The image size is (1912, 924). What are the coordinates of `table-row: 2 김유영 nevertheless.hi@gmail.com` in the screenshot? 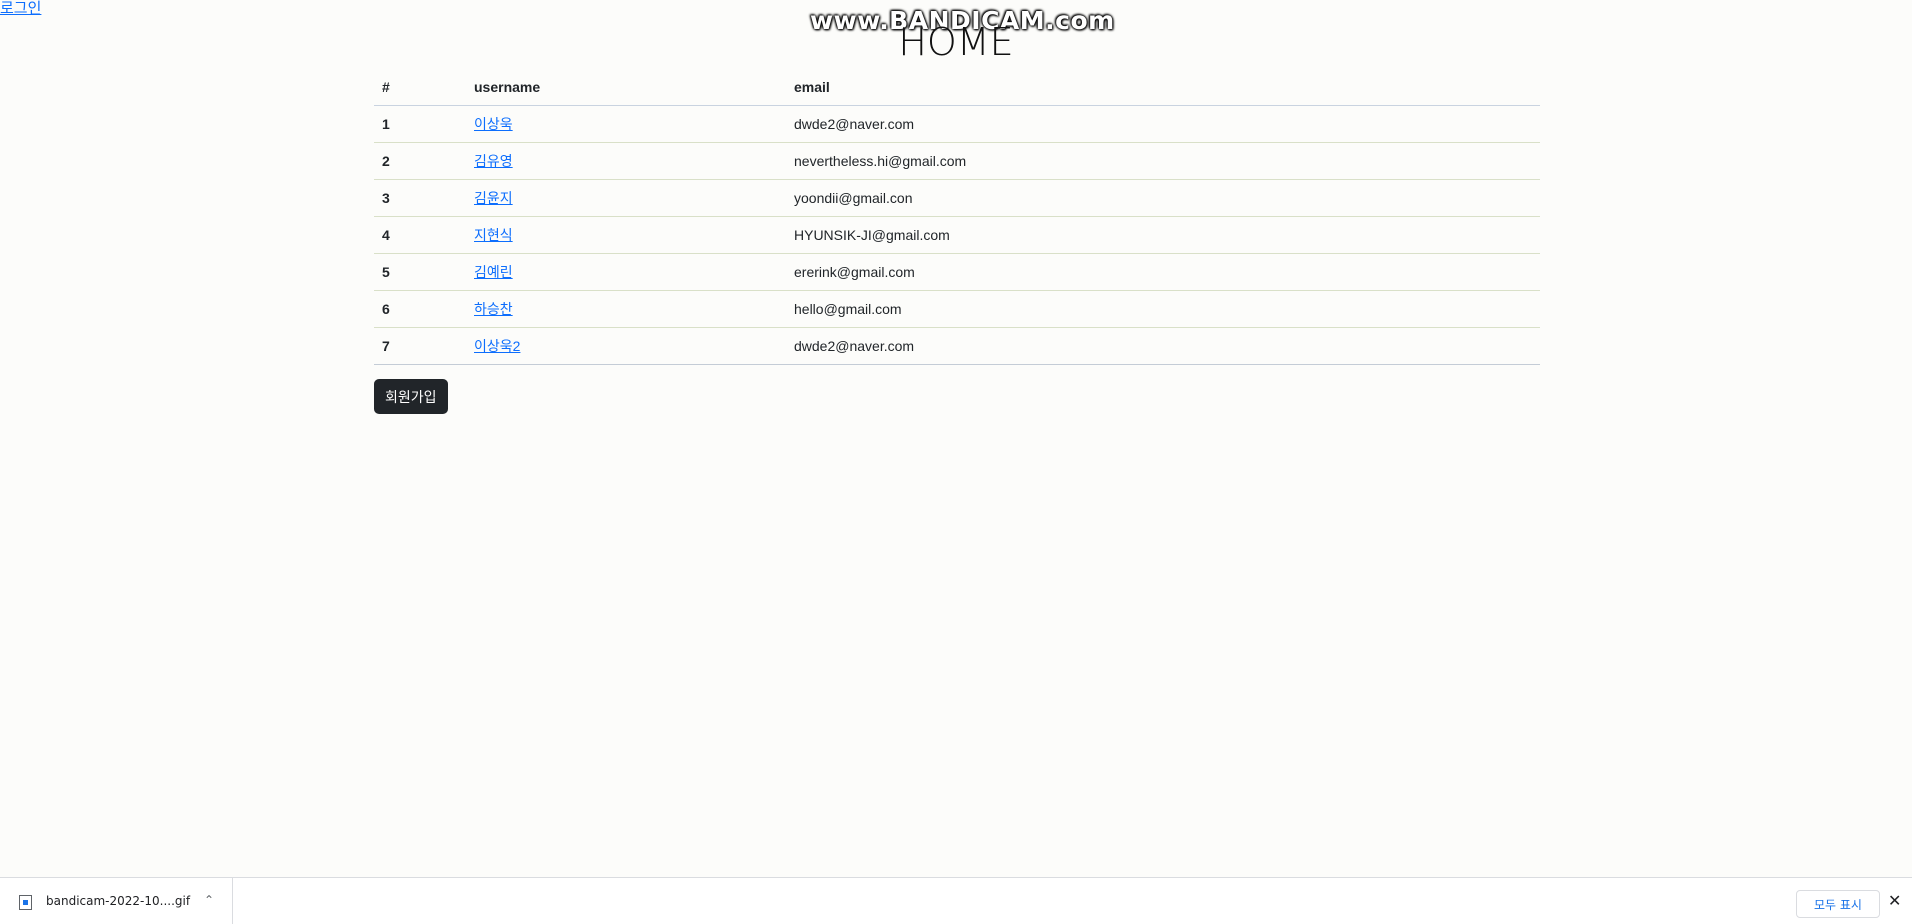 It's located at (957, 161).